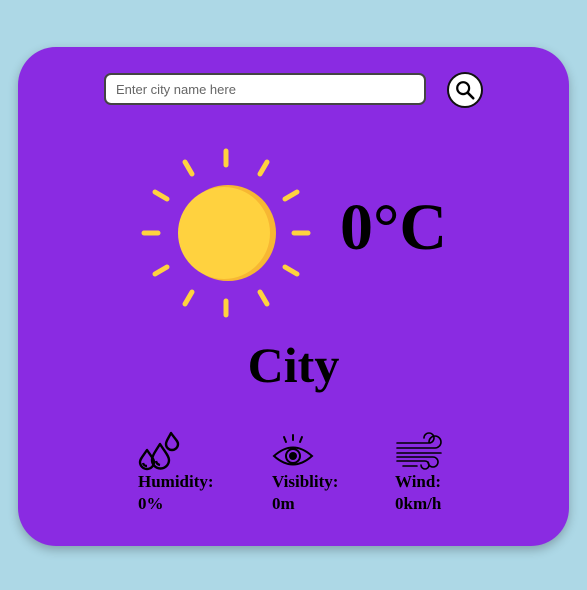  I want to click on search-button, so click(465, 90).